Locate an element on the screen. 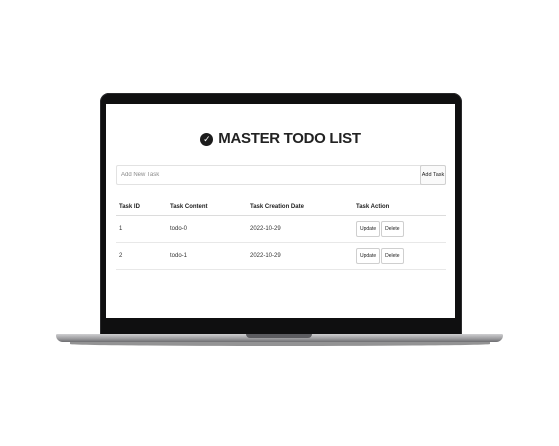 The image size is (559, 446). check-circle-icon: ✓ is located at coordinates (207, 139).